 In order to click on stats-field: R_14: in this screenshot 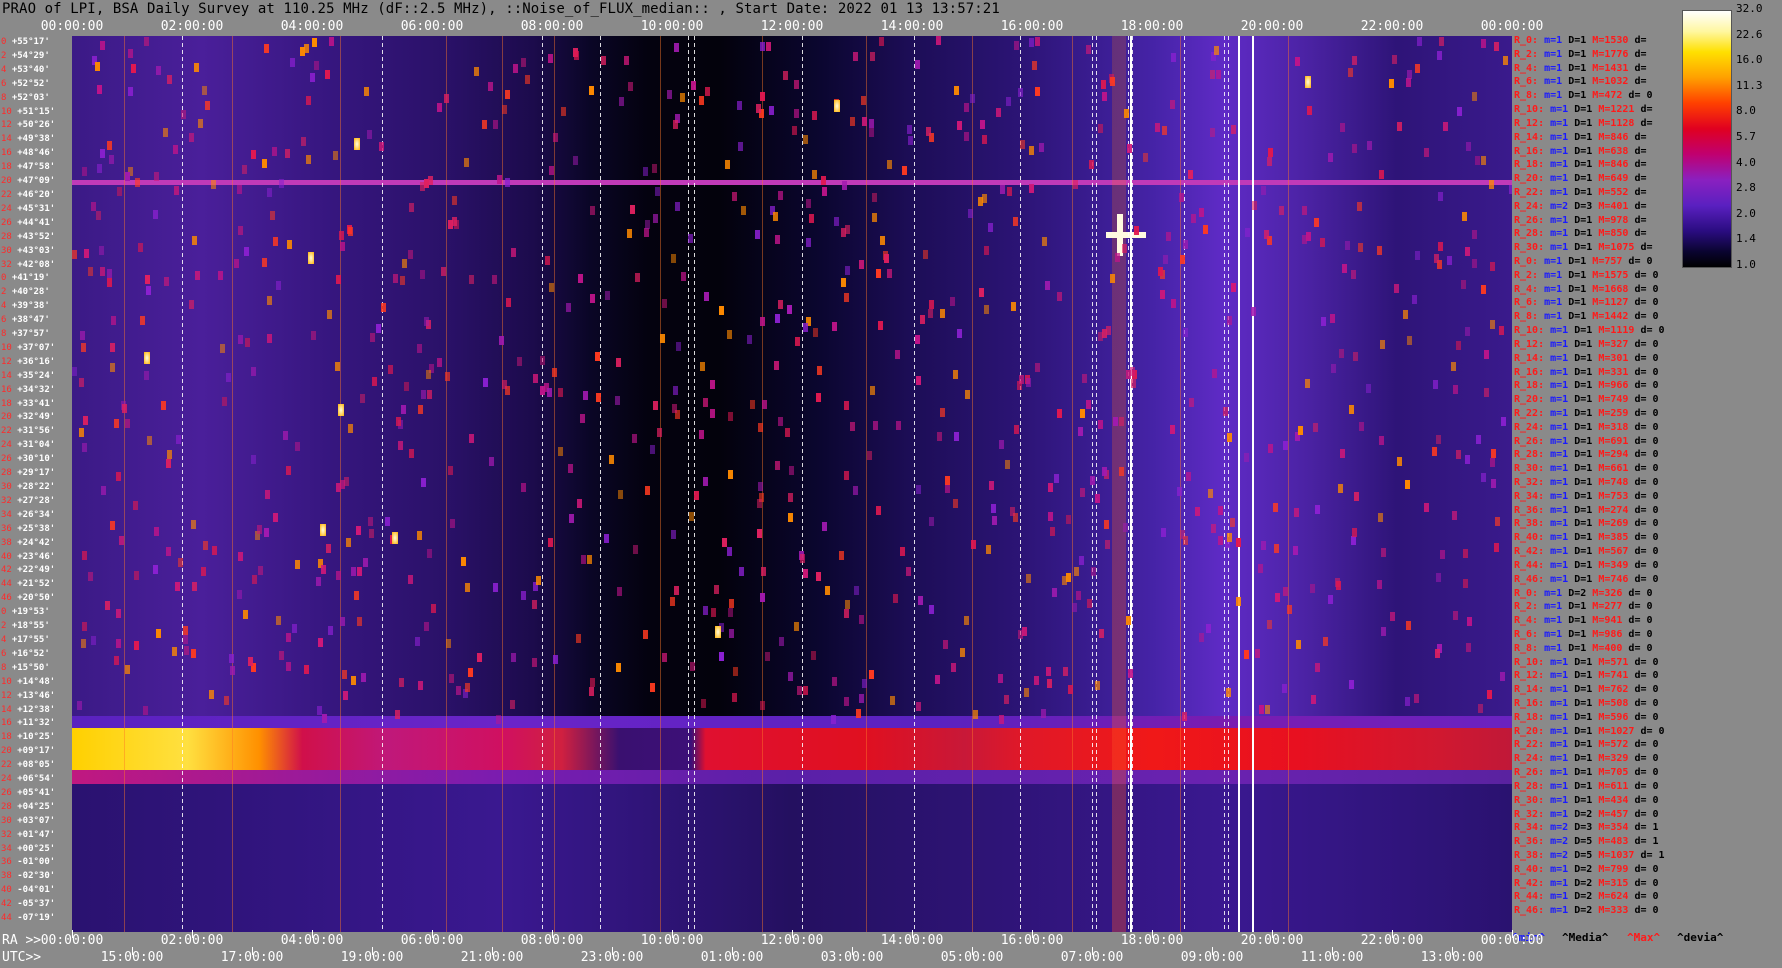, I will do `click(1529, 358)`.